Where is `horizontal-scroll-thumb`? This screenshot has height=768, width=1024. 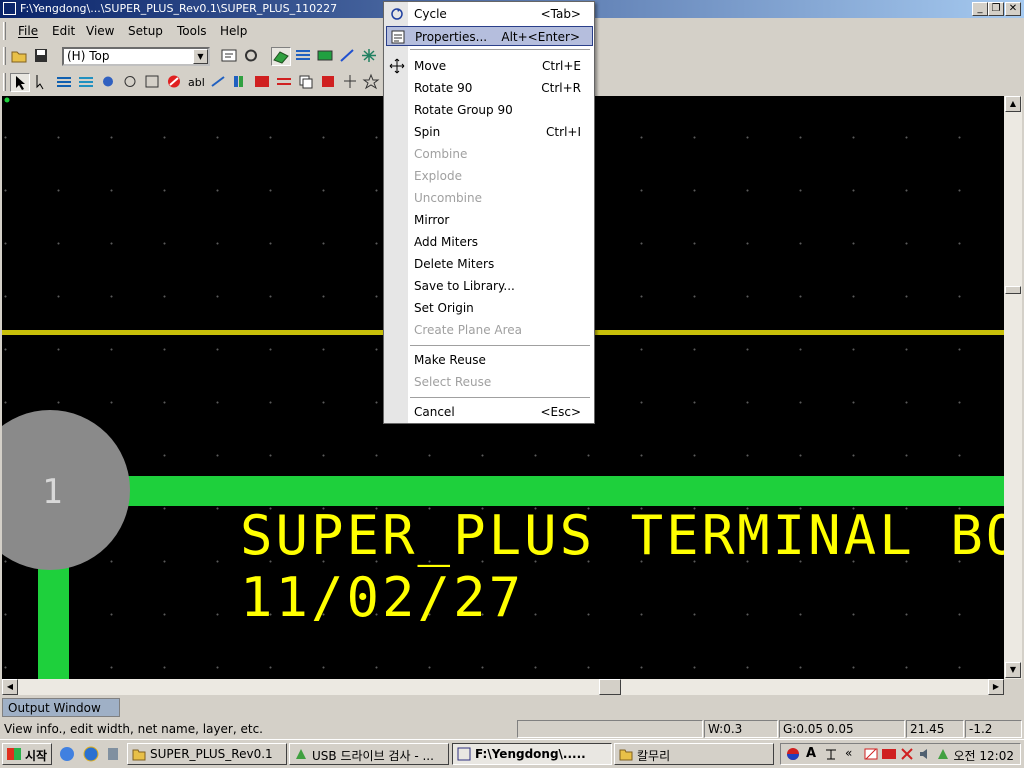
horizontal-scroll-thumb is located at coordinates (610, 687).